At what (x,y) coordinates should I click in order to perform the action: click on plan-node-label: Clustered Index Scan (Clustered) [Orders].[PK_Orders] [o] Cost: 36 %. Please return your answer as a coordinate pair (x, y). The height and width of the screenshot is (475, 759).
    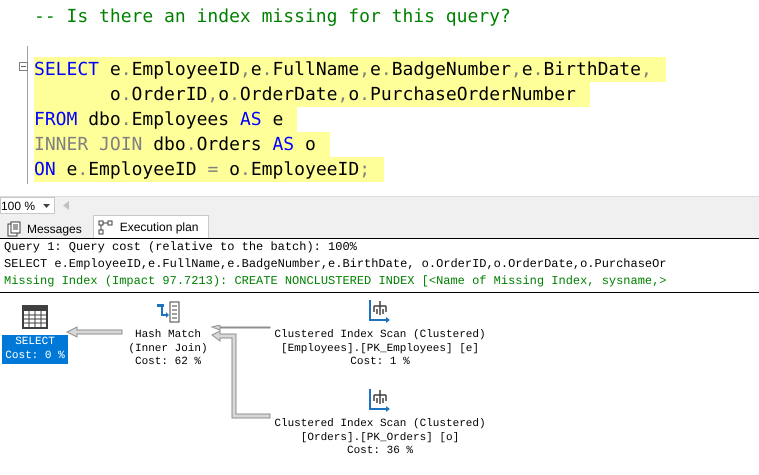
    Looking at the image, I should click on (380, 438).